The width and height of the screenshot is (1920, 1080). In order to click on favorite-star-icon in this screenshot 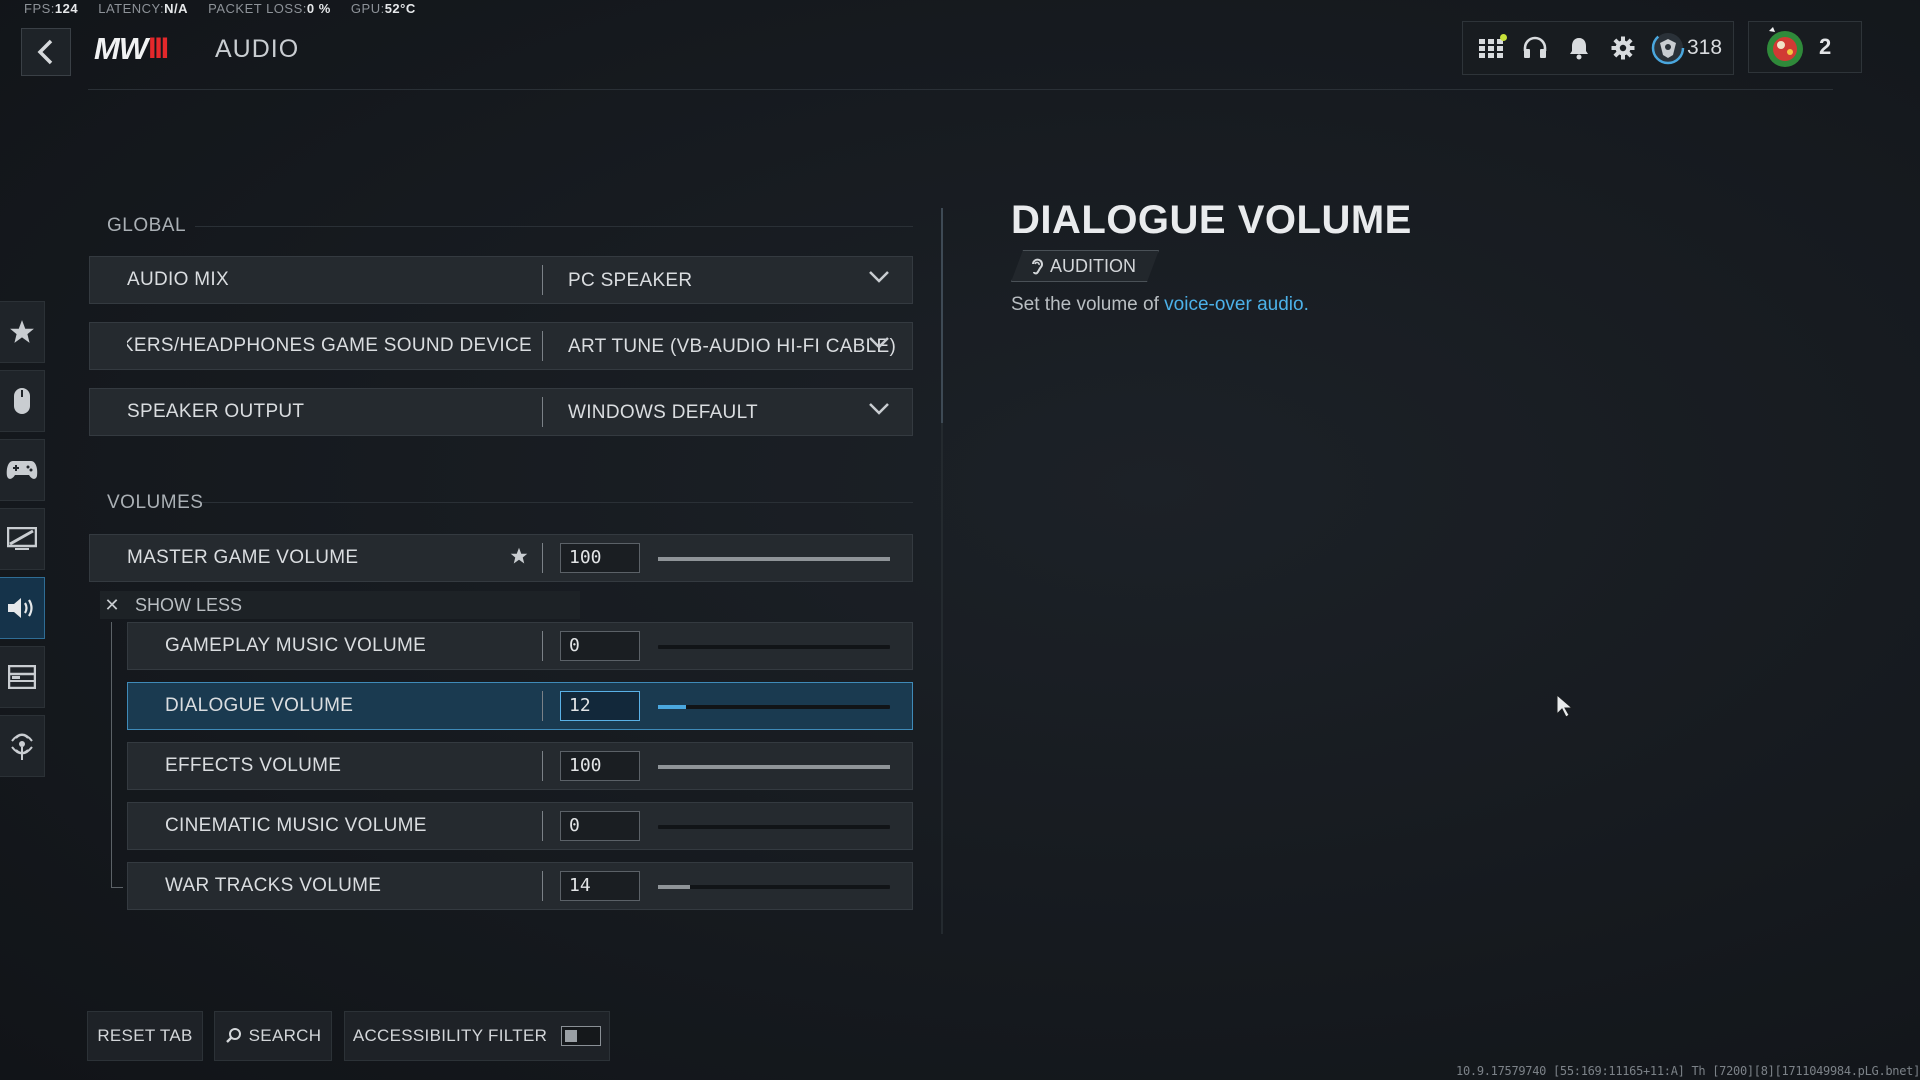, I will do `click(519, 556)`.